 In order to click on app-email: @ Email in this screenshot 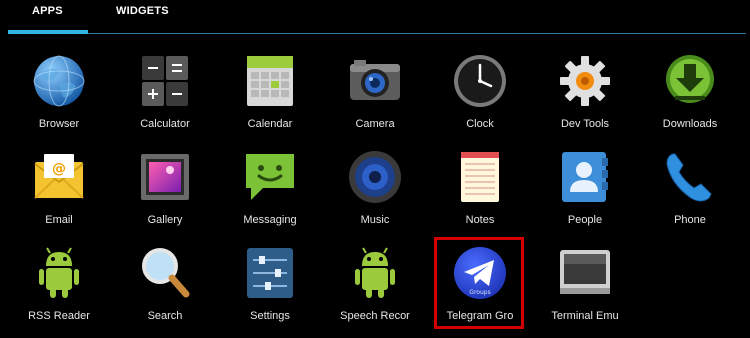, I will do `click(59, 193)`.